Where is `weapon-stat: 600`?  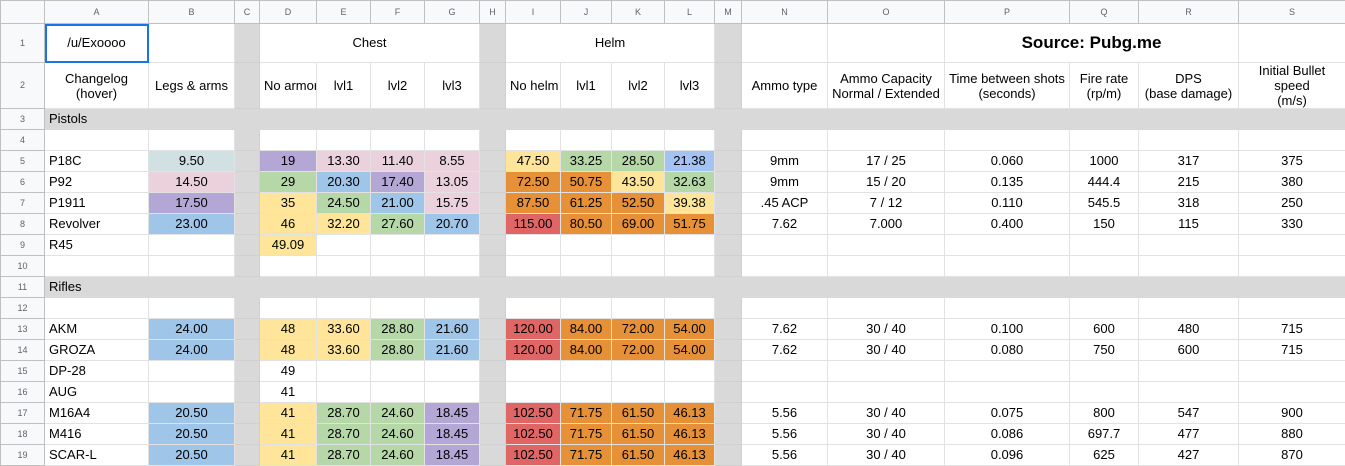 weapon-stat: 600 is located at coordinates (1189, 350).